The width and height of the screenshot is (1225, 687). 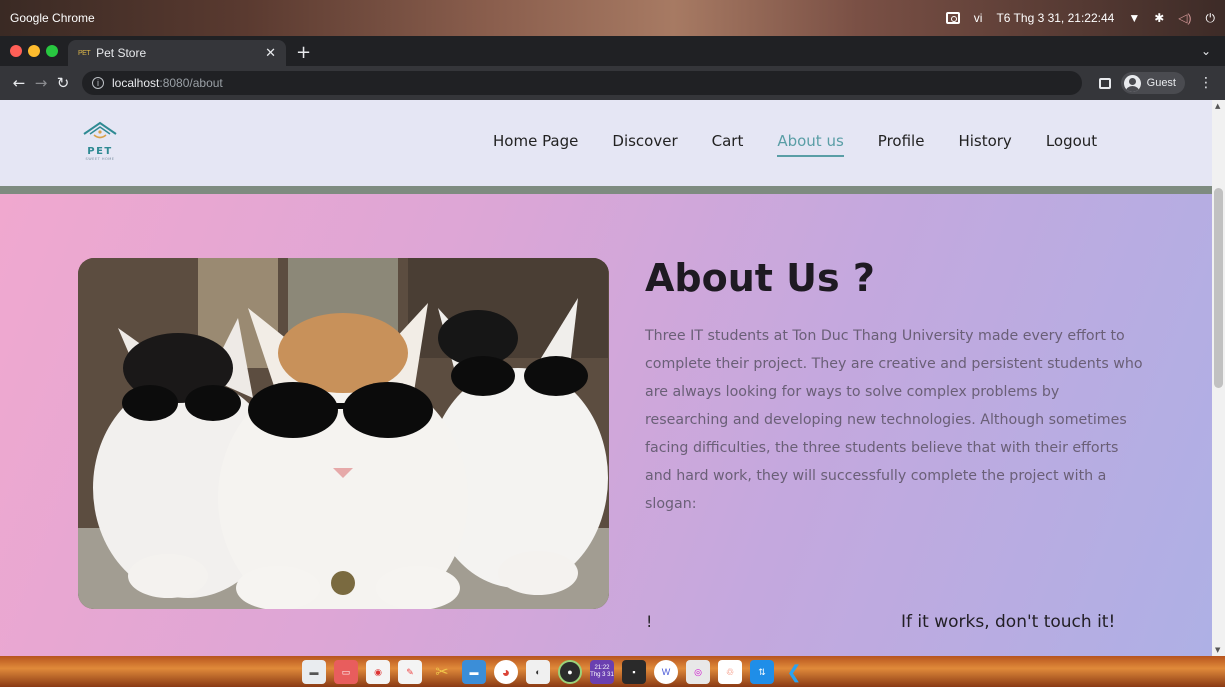 I want to click on text-editor-icon: ✎, so click(x=410, y=672).